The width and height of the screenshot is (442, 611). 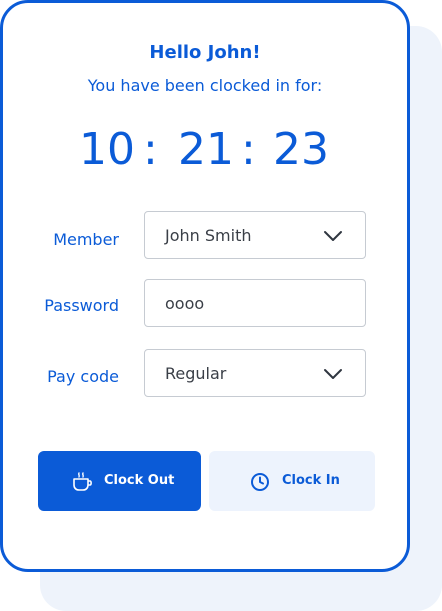 What do you see at coordinates (206, 149) in the screenshot?
I see `timer-minutes: 21` at bounding box center [206, 149].